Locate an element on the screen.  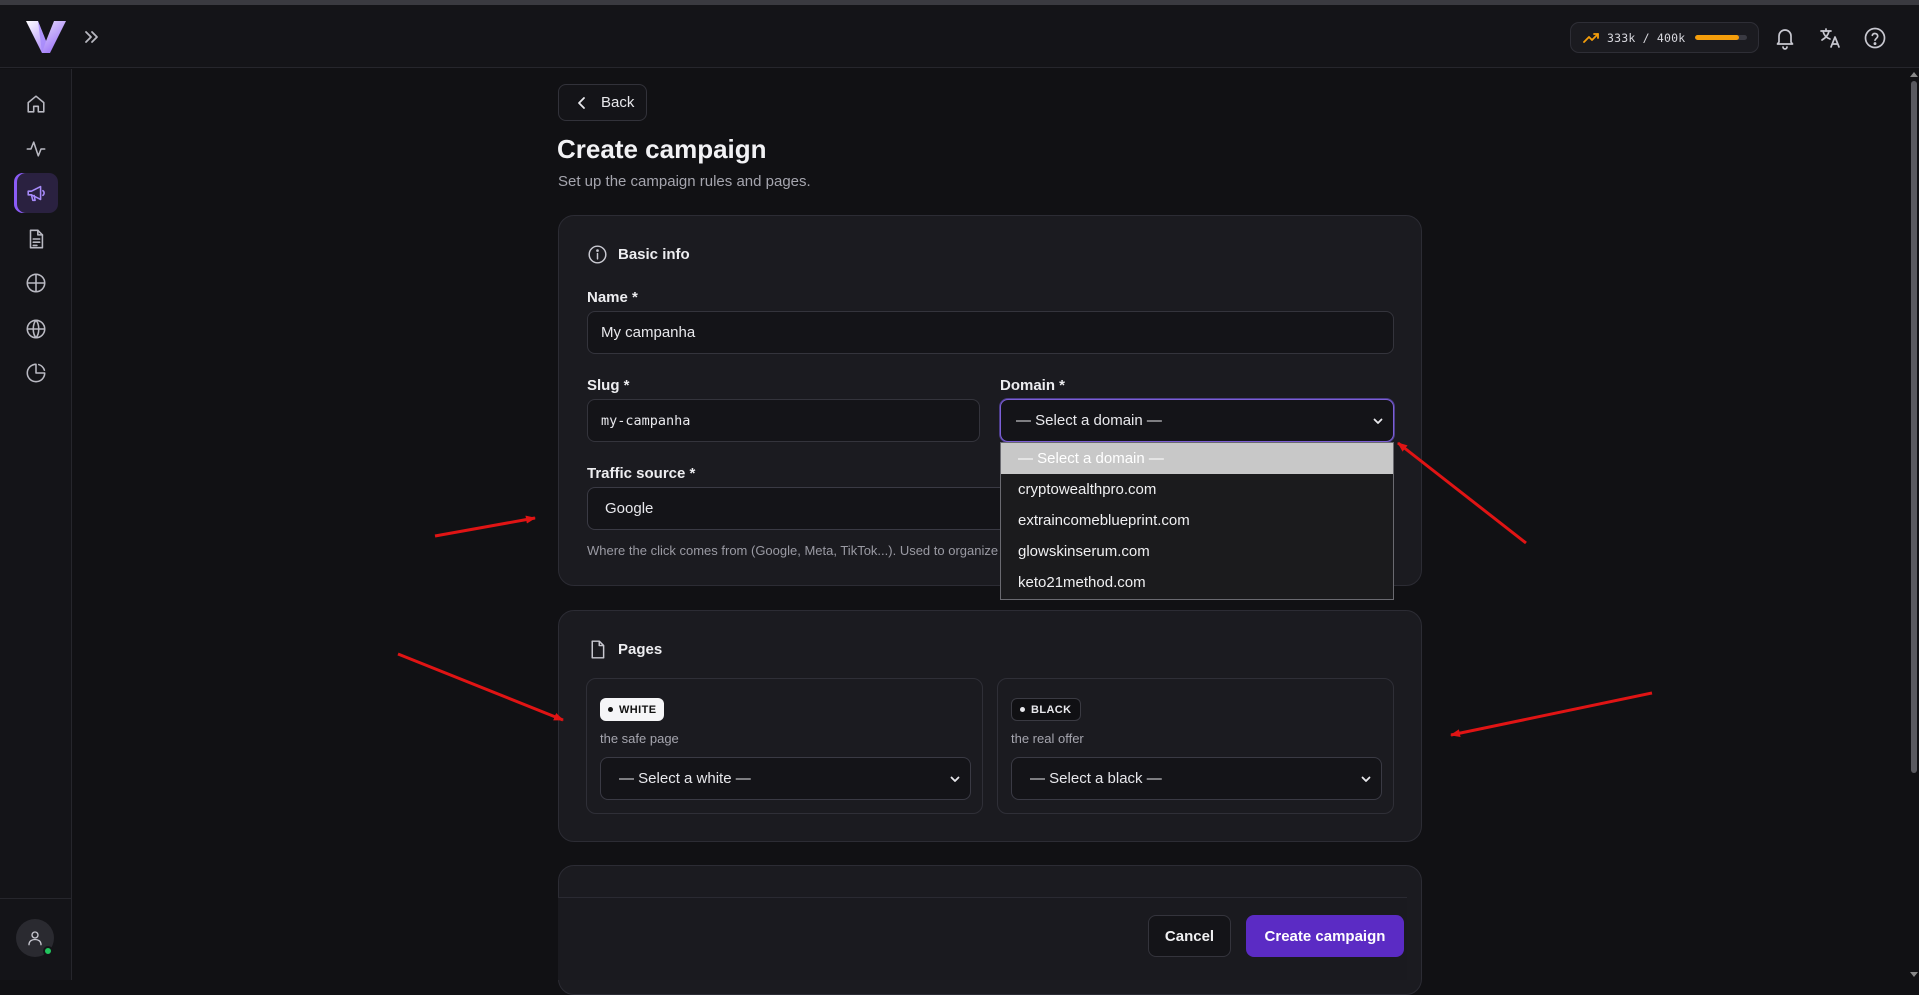
domain-select-value: — Select a domain — is located at coordinates (1089, 420).